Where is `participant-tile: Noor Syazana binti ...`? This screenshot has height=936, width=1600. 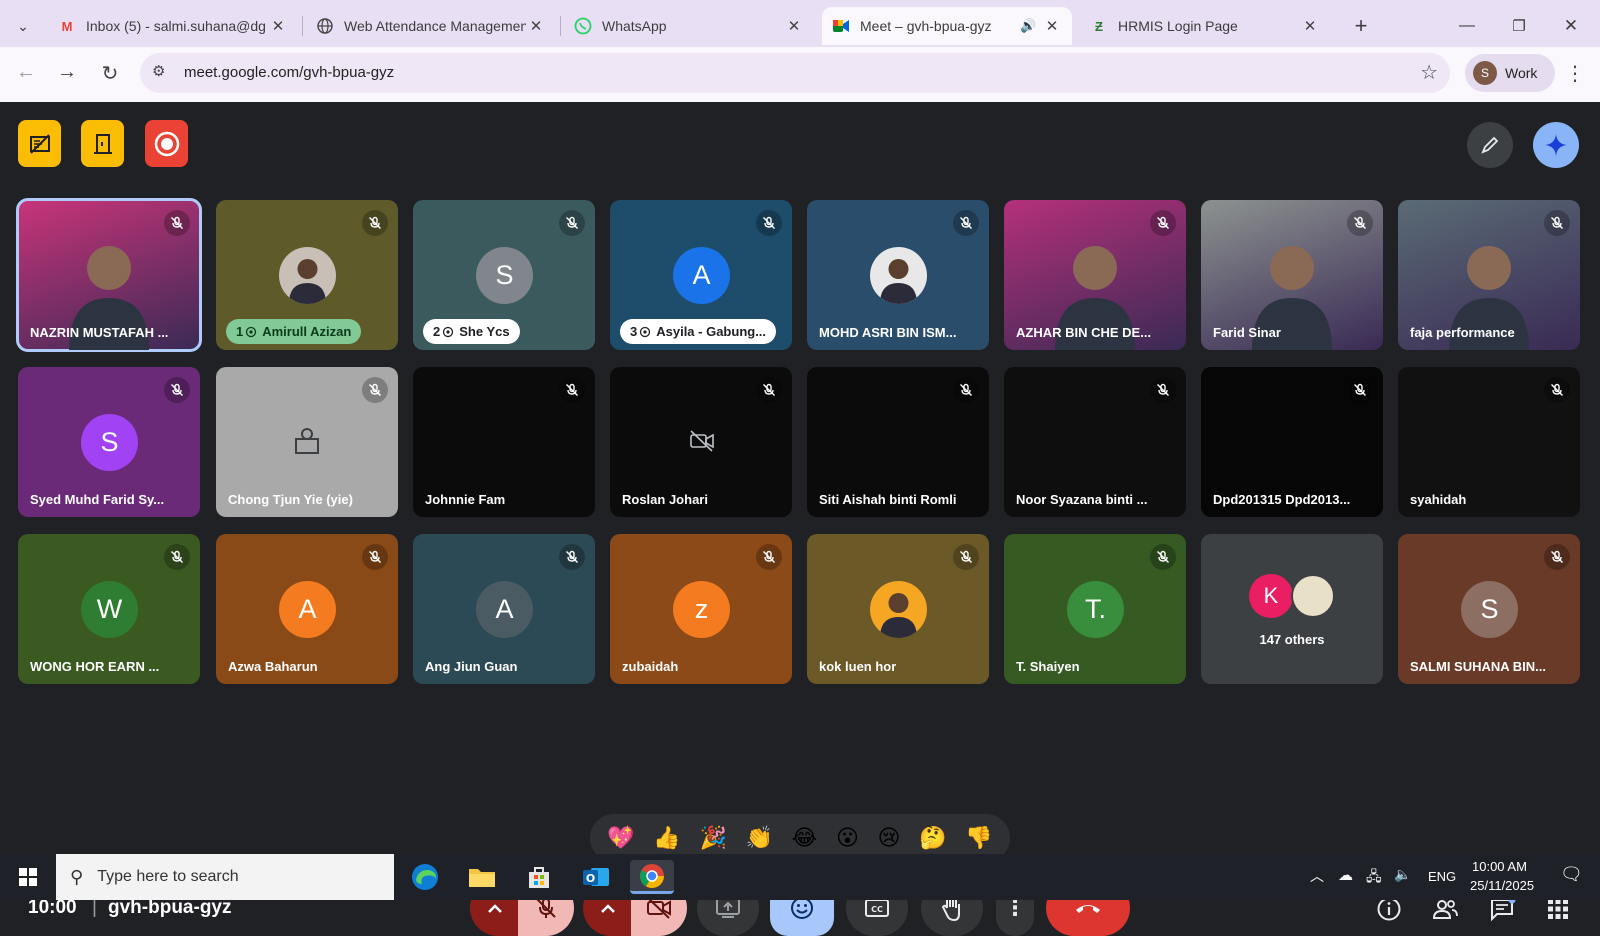
participant-tile: Noor Syazana binti ... is located at coordinates (1095, 442).